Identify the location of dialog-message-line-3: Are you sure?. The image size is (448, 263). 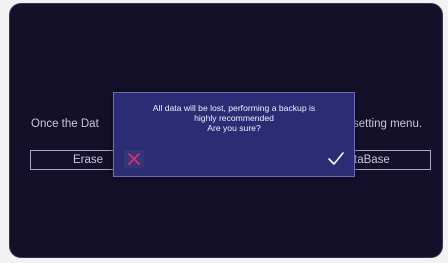
(234, 128).